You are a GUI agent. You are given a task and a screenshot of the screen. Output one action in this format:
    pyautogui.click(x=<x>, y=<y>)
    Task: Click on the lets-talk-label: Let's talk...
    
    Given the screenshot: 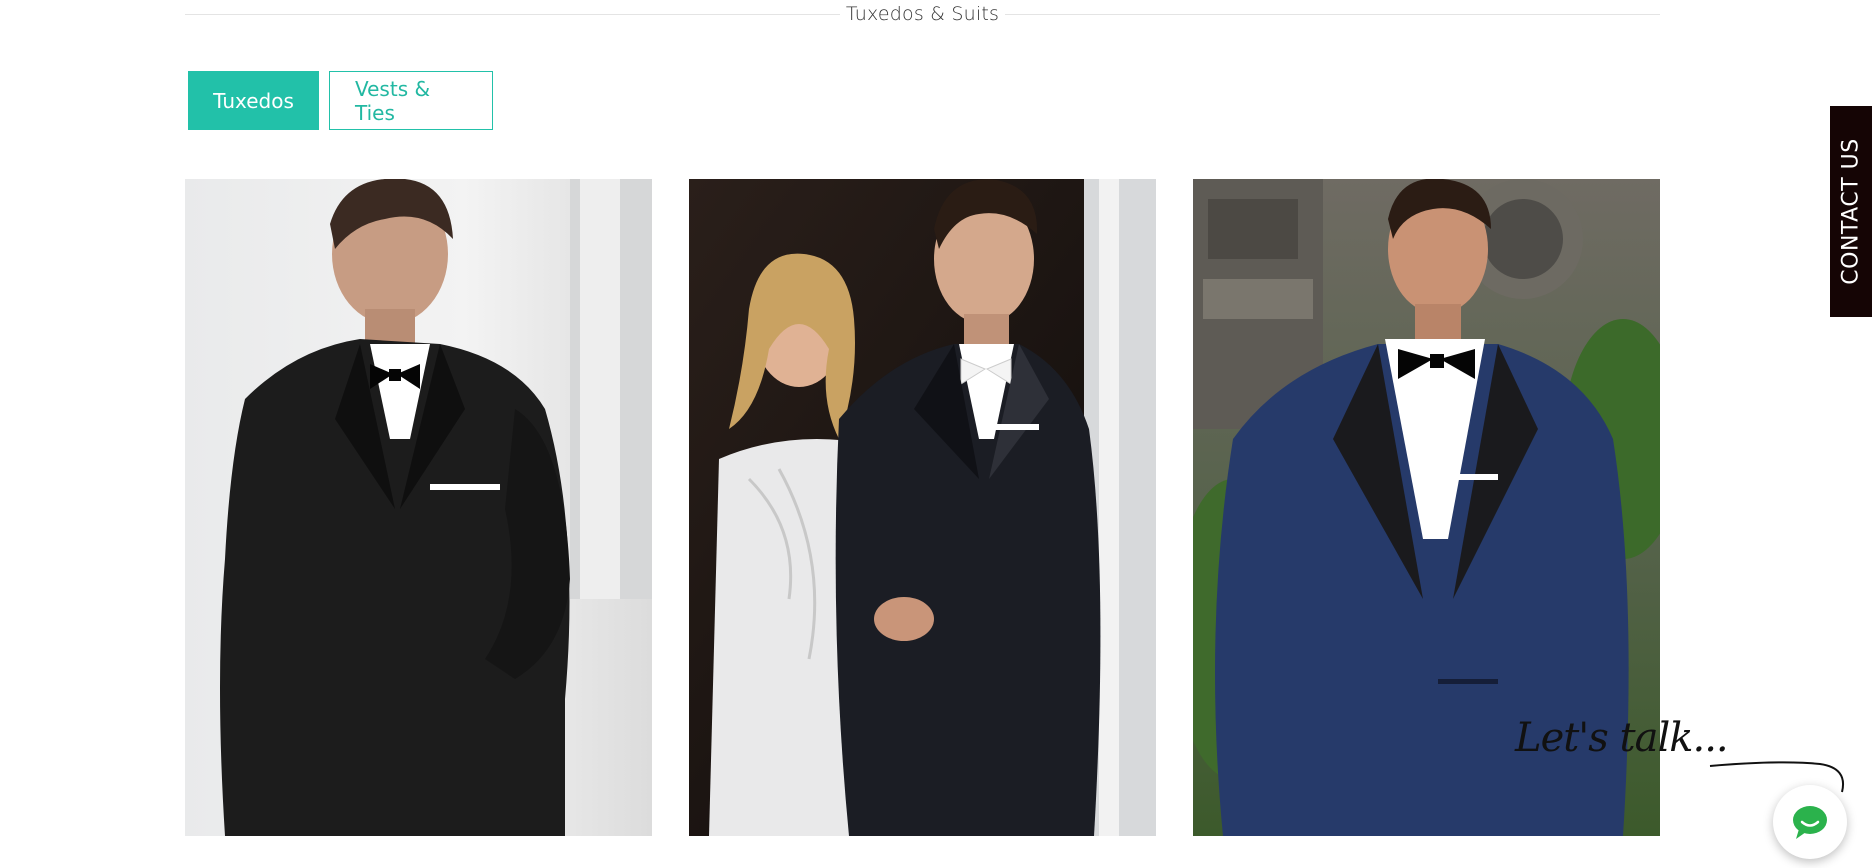 What is the action you would take?
    pyautogui.click(x=1622, y=738)
    